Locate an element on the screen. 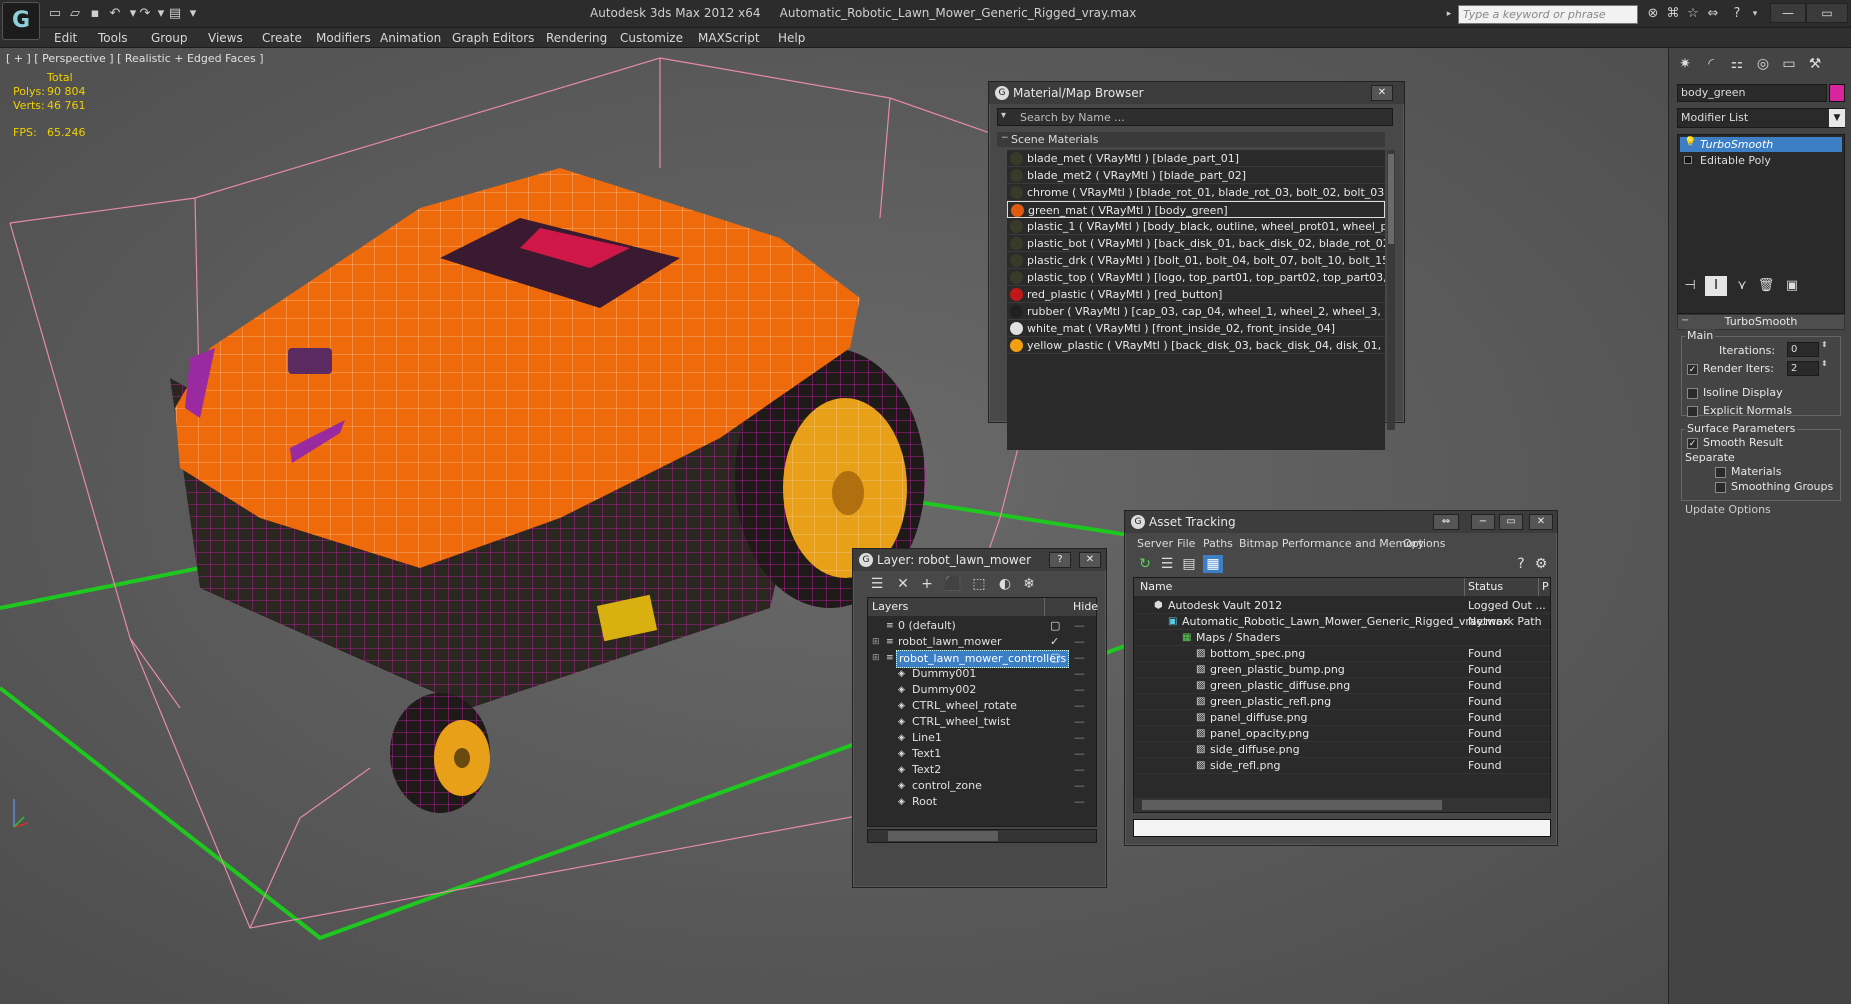 The image size is (1851, 1004). modifier-list-arrow-icon: ▼ is located at coordinates (1837, 118).